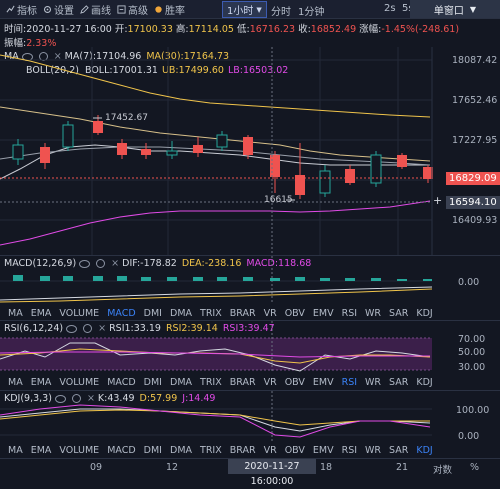 This screenshot has width=500, height=489. I want to click on interval-1min: 1分钟, so click(311, 10).